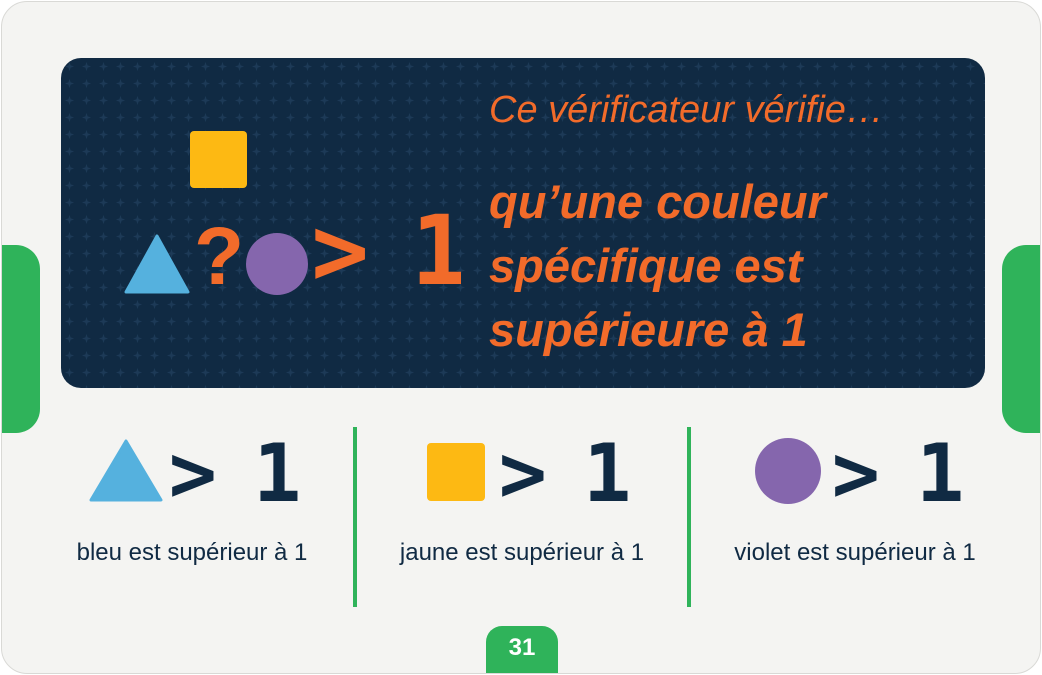  I want to click on option-purple-comparison: > 1, so click(896, 472).